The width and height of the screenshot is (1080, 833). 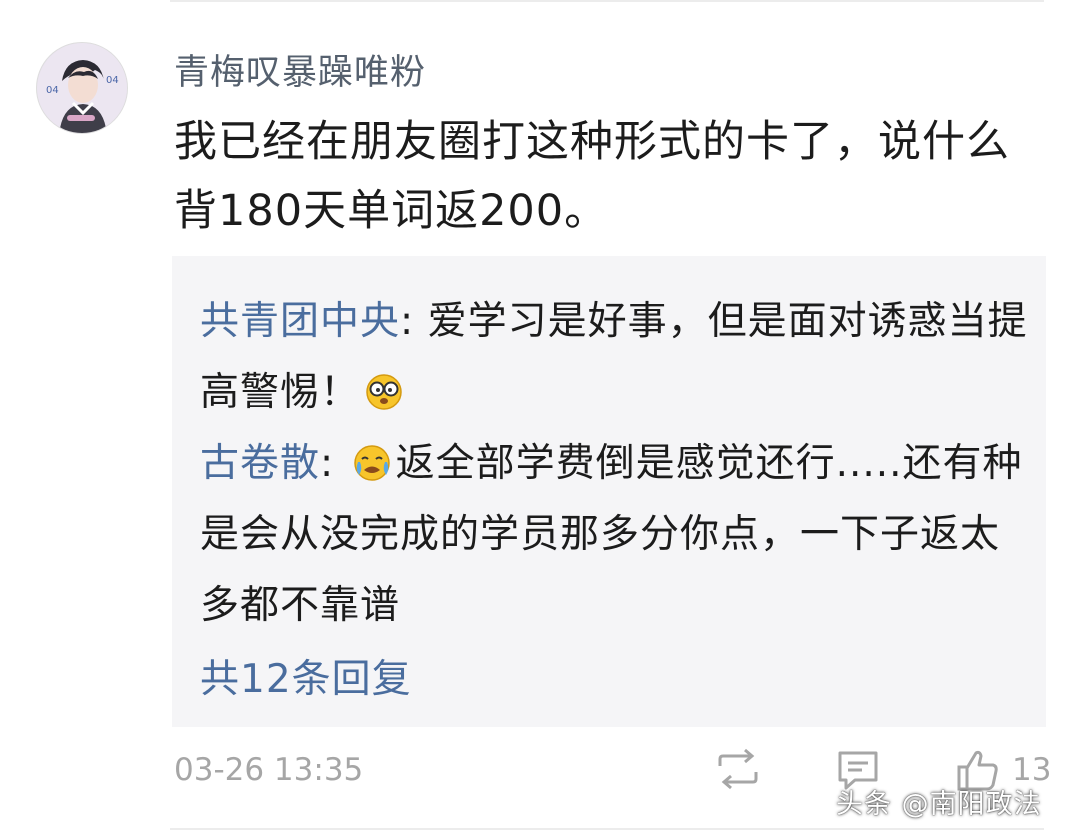 What do you see at coordinates (260, 463) in the screenshot?
I see `reply-author: 古卷散` at bounding box center [260, 463].